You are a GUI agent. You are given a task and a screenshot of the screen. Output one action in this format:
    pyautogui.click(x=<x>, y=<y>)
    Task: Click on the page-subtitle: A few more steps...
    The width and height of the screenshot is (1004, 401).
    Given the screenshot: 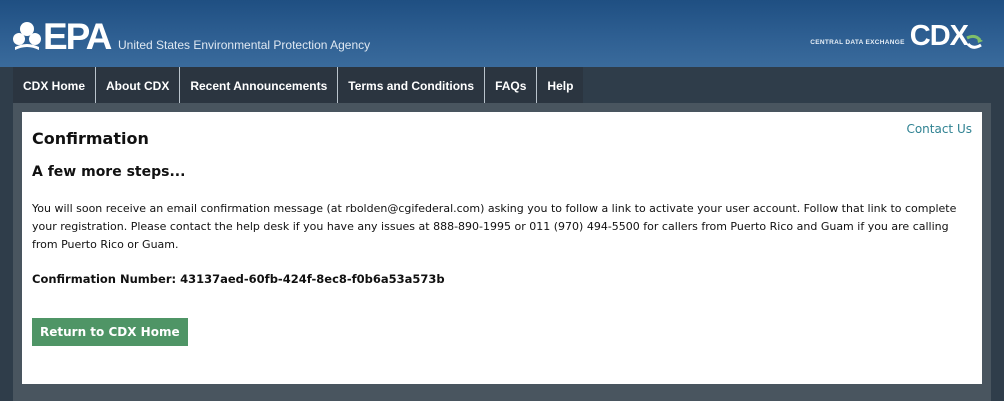 What is the action you would take?
    pyautogui.click(x=109, y=172)
    